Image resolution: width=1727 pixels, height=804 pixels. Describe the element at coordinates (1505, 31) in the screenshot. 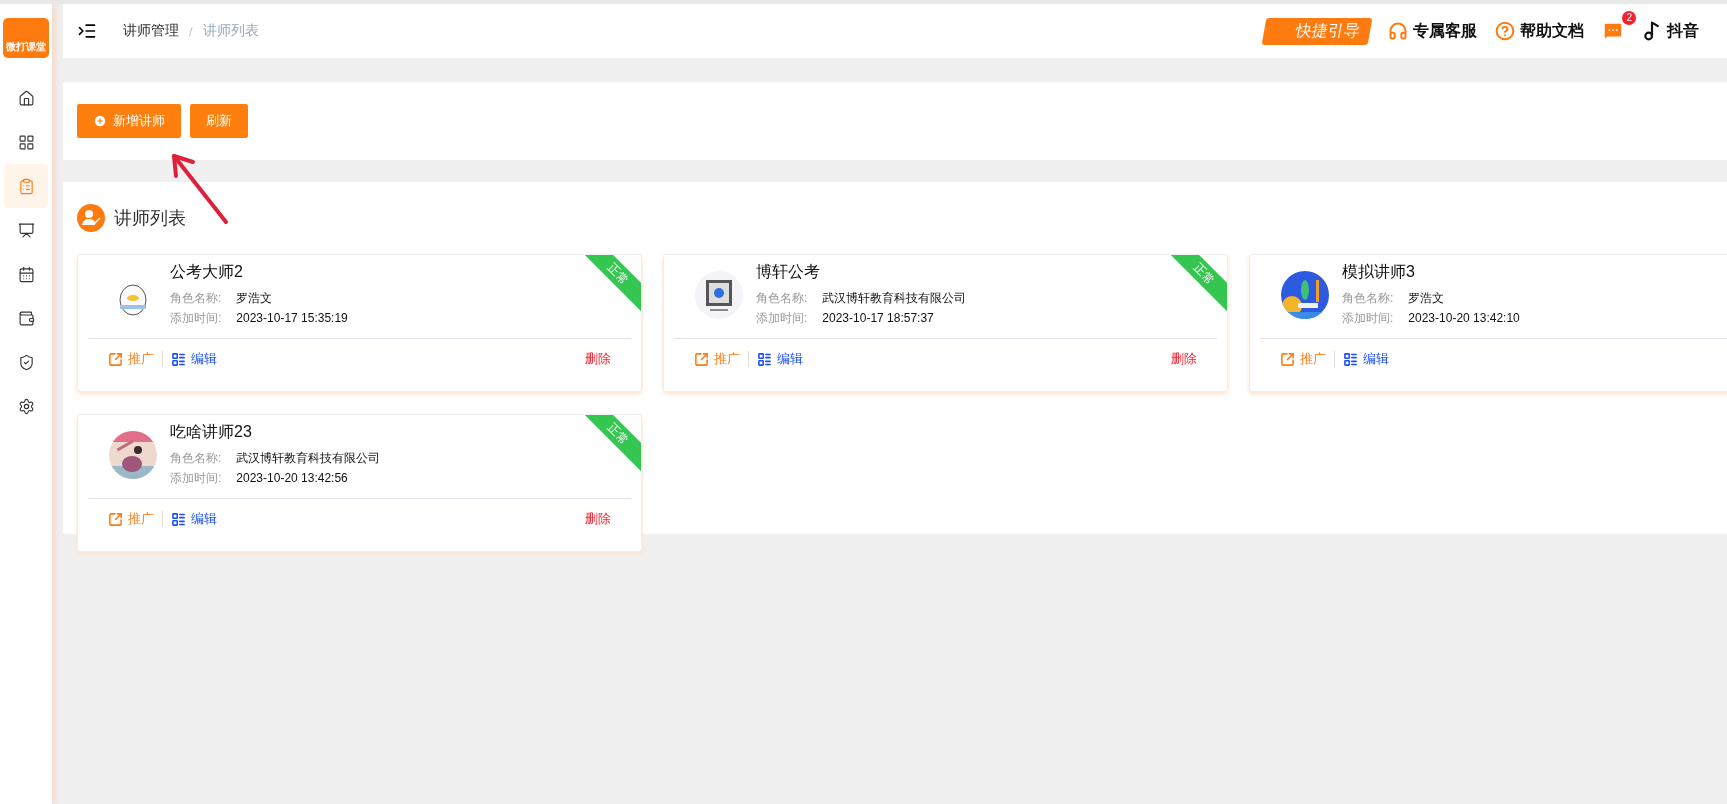

I see `question-icon` at that location.